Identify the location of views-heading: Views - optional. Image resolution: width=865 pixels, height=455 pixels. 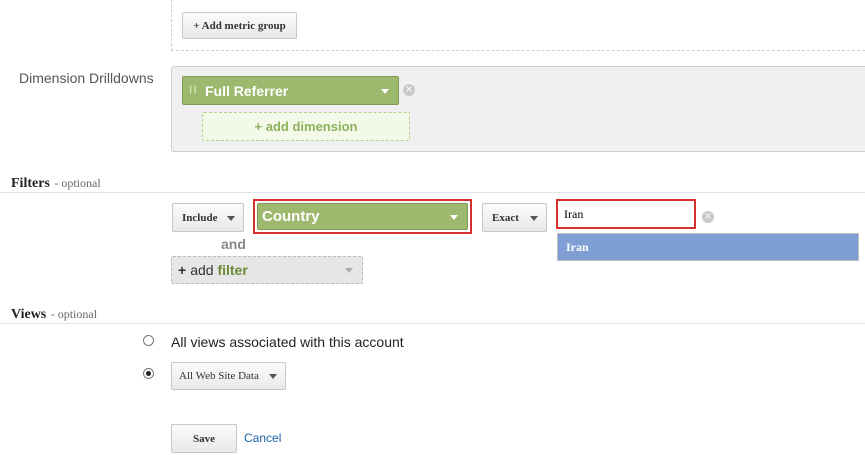
(54, 314).